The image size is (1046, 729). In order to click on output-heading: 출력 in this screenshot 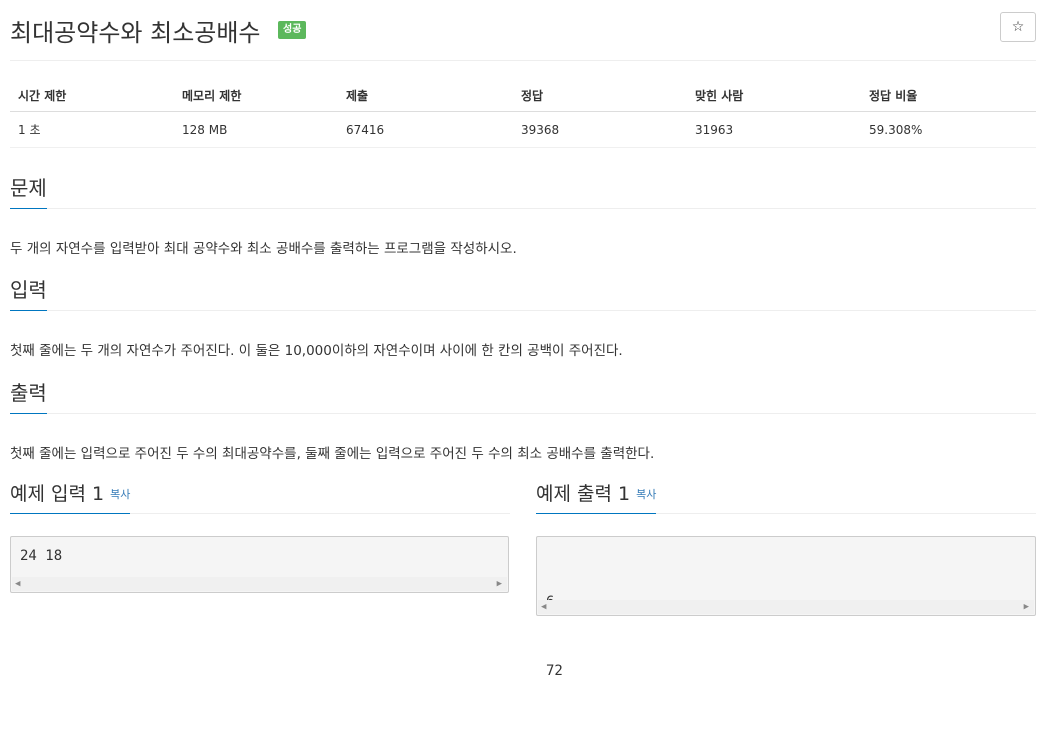, I will do `click(28, 395)`.